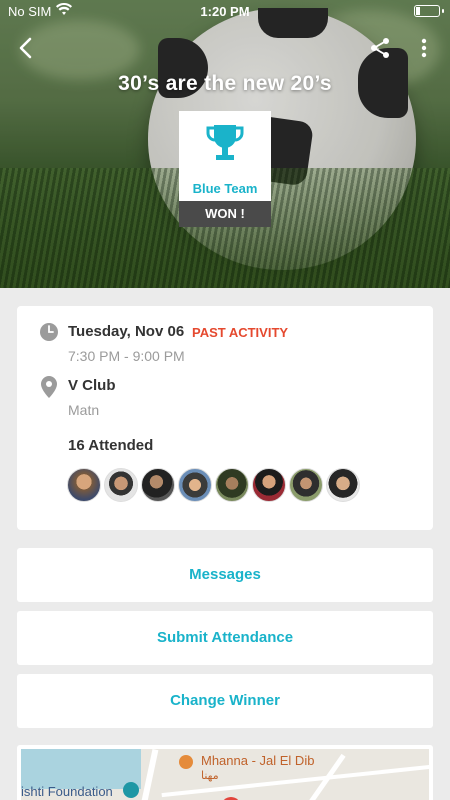 The image size is (450, 800). Describe the element at coordinates (186, 762) in the screenshot. I see `restaurant-pin-icon` at that location.